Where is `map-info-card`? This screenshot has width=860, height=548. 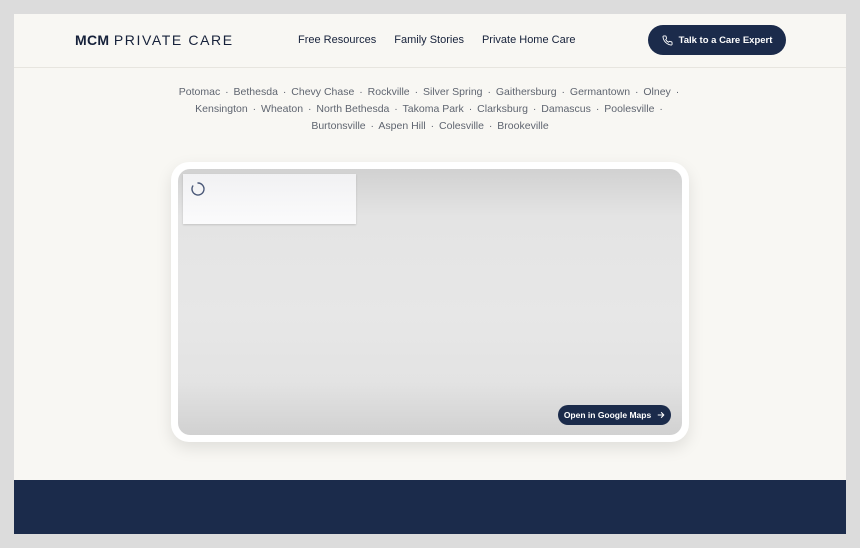 map-info-card is located at coordinates (269, 199).